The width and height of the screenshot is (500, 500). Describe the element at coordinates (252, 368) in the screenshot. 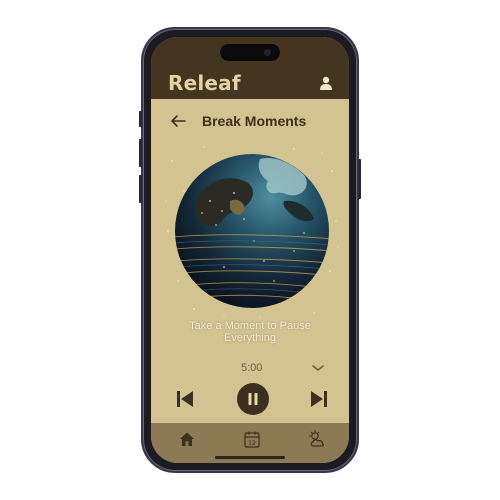

I see `track-duration: 5:00` at that location.